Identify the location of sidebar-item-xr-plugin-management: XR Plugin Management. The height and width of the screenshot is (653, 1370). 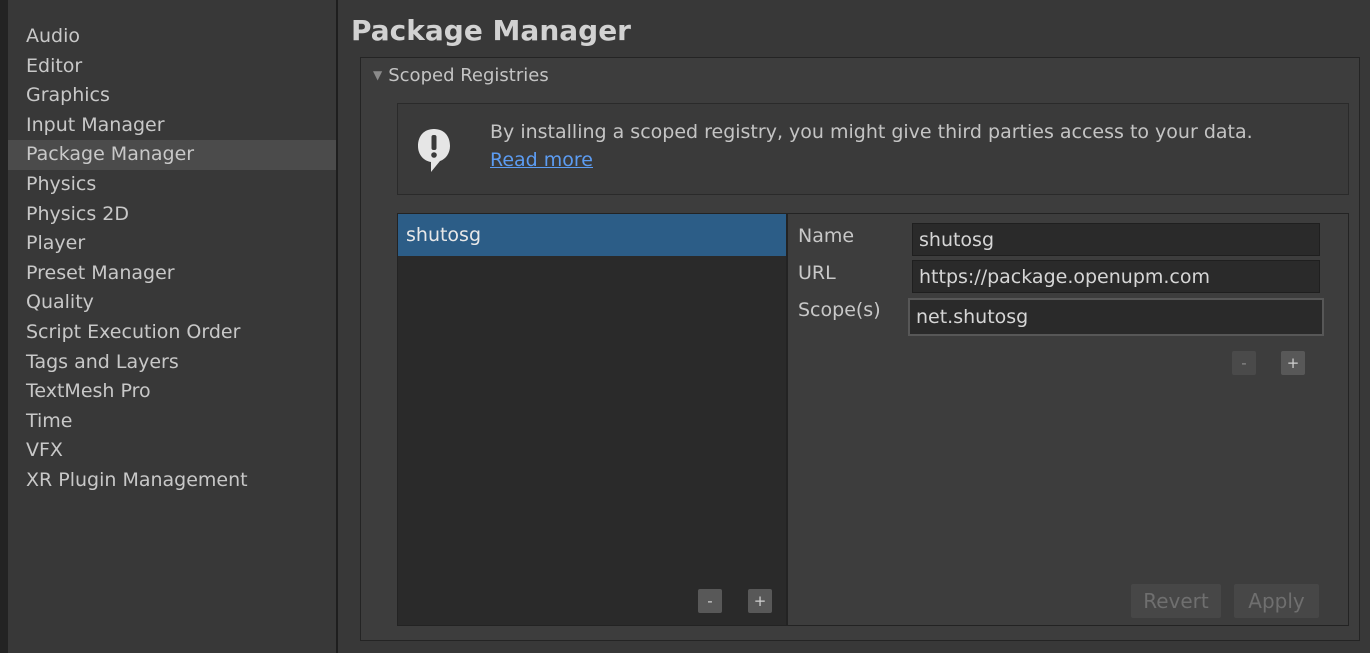
(172, 481).